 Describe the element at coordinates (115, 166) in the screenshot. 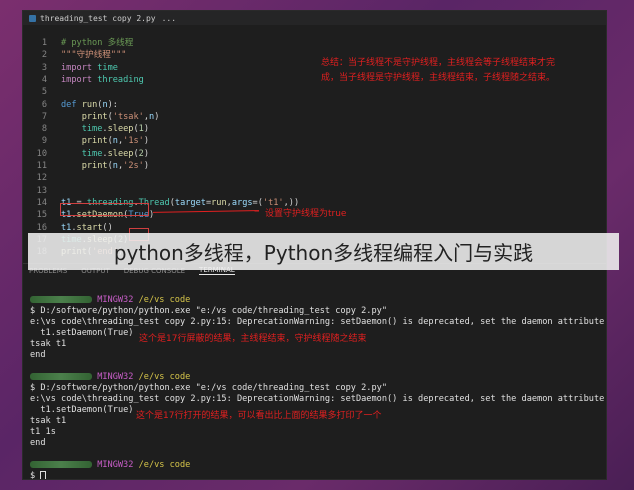

I see `code-text: print(n,'2s')` at that location.